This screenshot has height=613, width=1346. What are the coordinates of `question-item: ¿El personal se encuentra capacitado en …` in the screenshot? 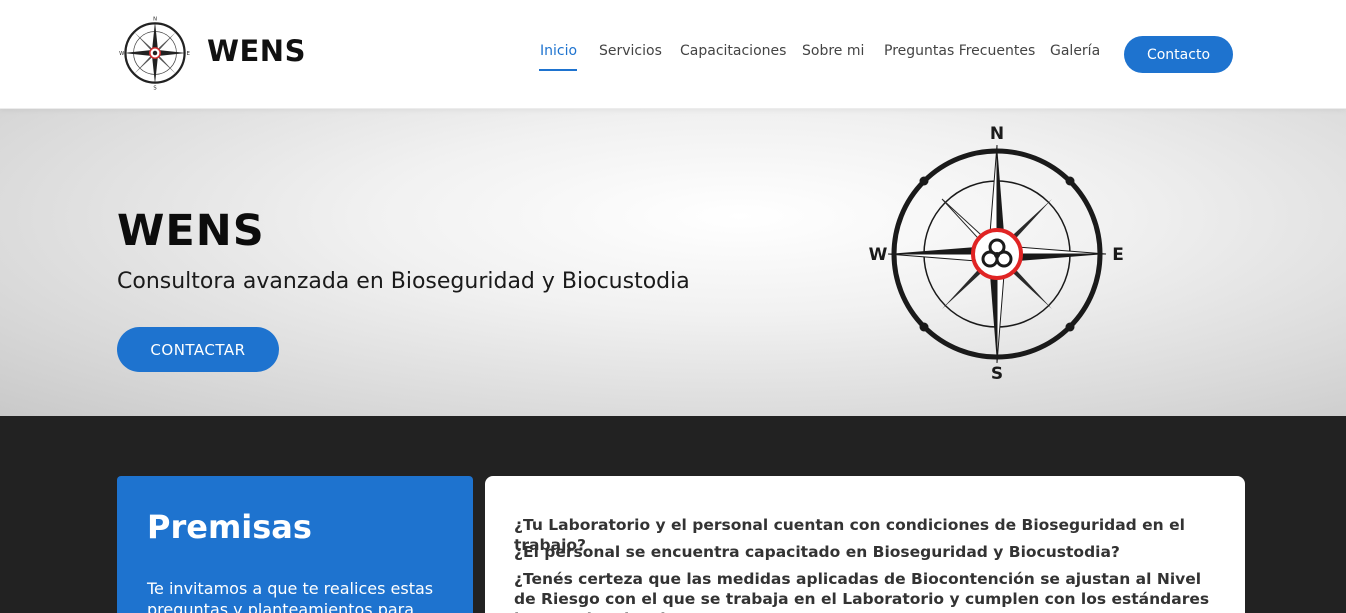 It's located at (817, 552).